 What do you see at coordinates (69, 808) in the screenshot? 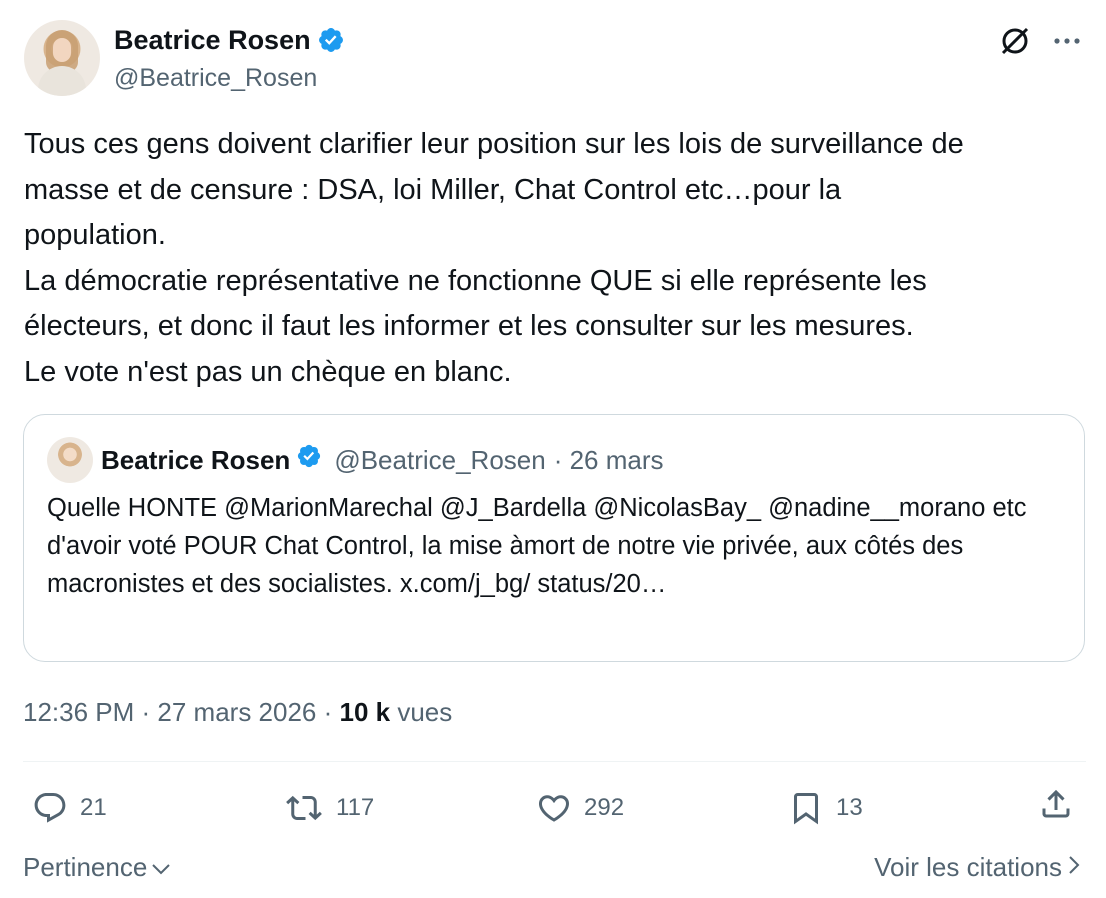
I see `reply-button: 21` at bounding box center [69, 808].